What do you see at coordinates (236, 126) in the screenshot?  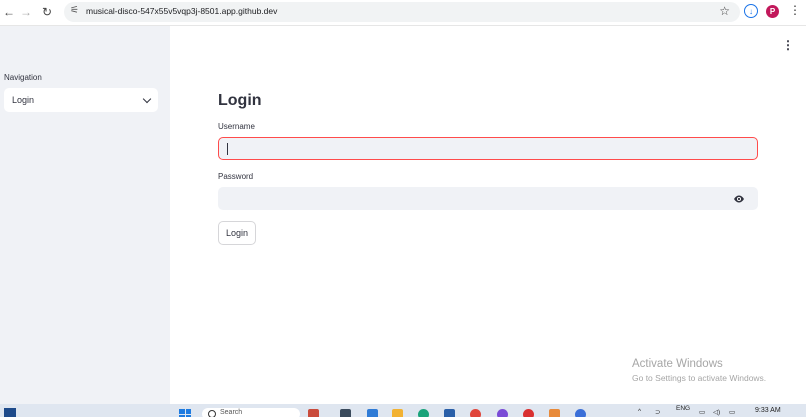 I see `username-label: Username` at bounding box center [236, 126].